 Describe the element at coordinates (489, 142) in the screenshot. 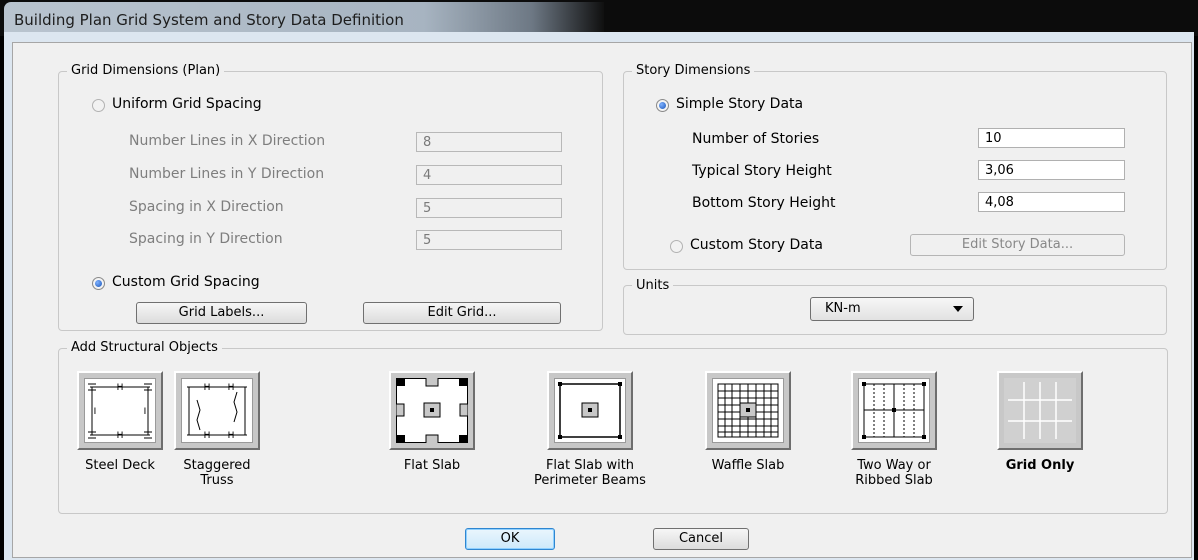

I see `lines-x-input: 8` at that location.